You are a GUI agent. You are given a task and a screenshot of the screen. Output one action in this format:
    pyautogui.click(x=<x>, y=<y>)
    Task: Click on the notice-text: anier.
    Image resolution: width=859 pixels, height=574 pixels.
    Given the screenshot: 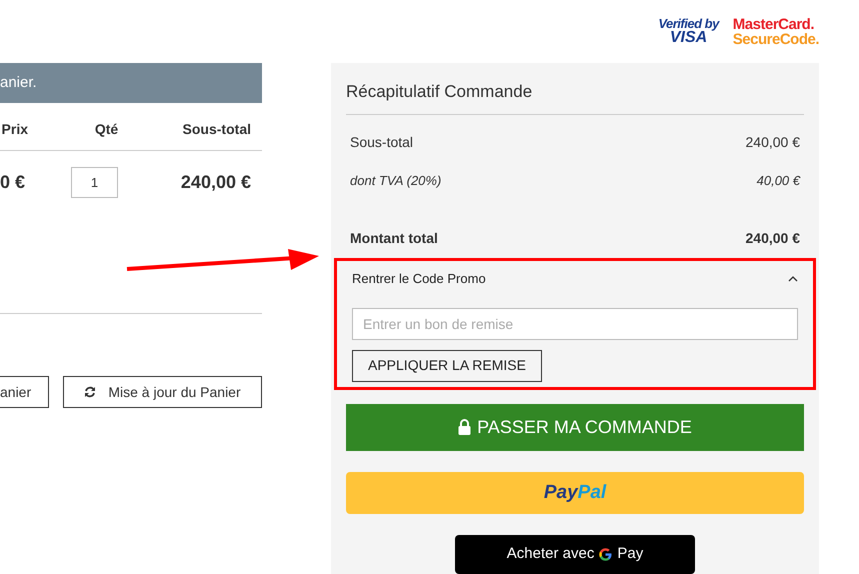 What is the action you would take?
    pyautogui.click(x=18, y=82)
    